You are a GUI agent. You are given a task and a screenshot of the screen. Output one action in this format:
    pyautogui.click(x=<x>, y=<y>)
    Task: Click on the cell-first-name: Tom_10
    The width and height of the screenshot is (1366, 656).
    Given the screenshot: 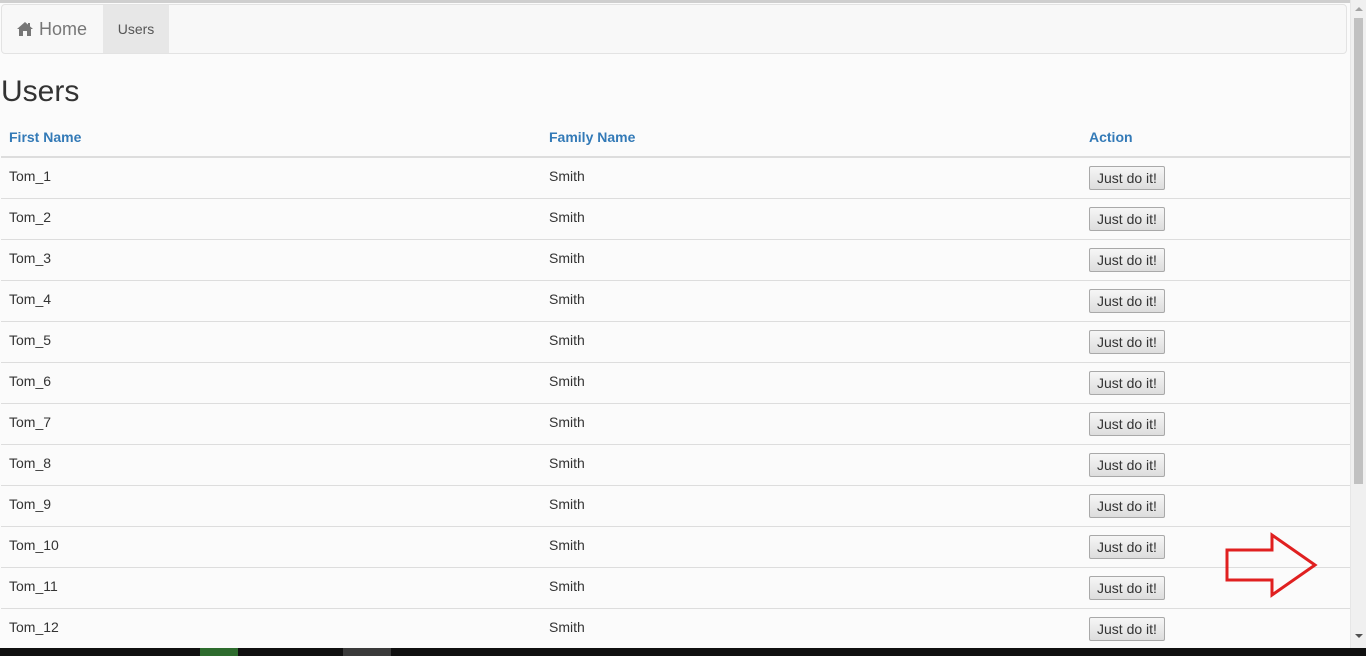 What is the action you would take?
    pyautogui.click(x=271, y=547)
    